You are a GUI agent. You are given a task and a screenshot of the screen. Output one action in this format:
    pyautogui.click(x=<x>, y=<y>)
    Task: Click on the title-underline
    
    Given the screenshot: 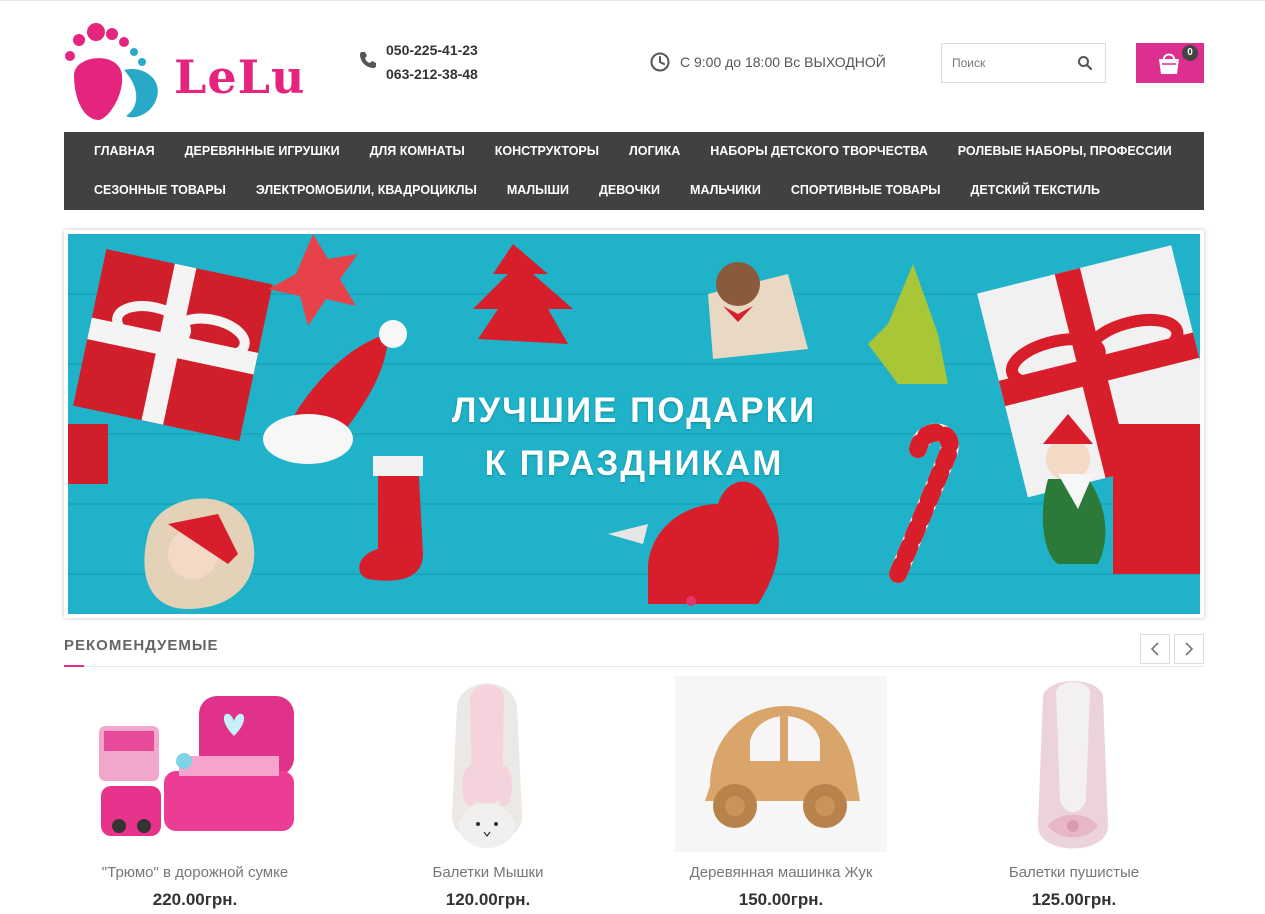 What is the action you would take?
    pyautogui.click(x=74, y=666)
    